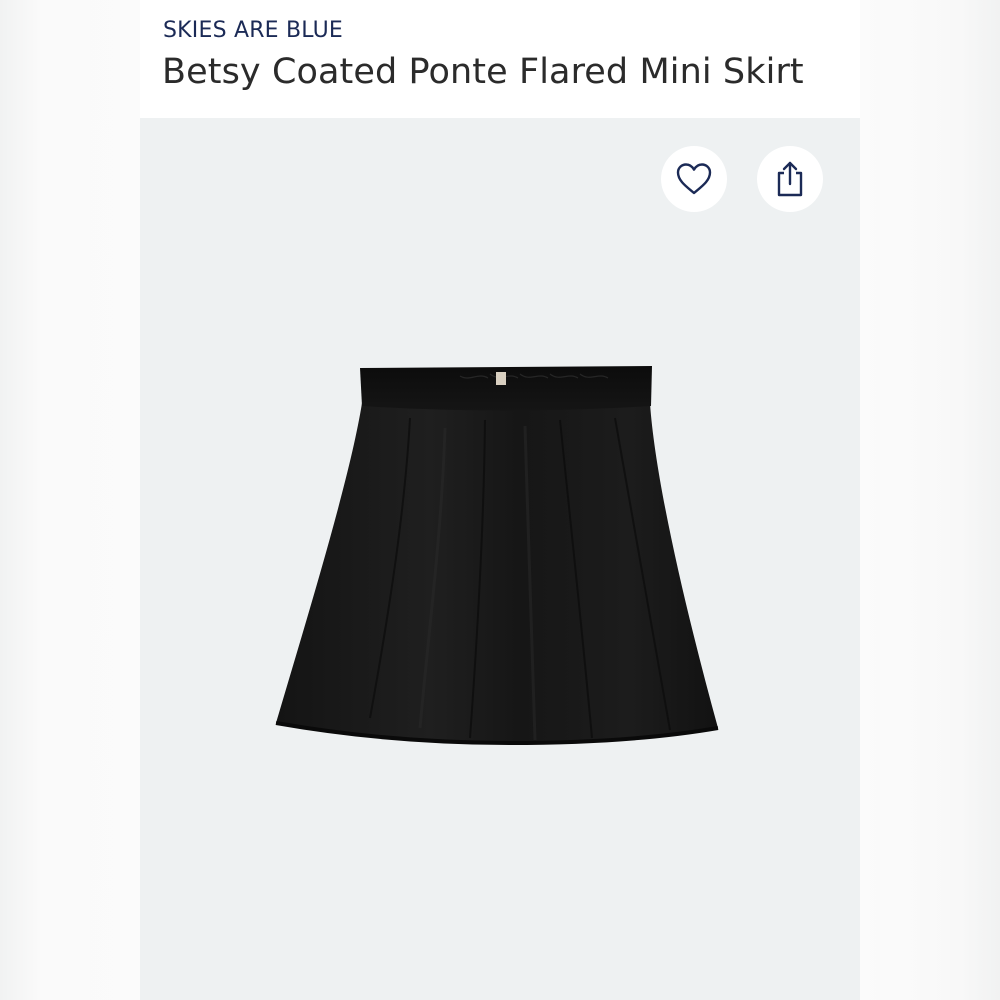 This screenshot has height=1000, width=1000. What do you see at coordinates (253, 30) in the screenshot?
I see `brand-name: SKIES ARE BLUE` at bounding box center [253, 30].